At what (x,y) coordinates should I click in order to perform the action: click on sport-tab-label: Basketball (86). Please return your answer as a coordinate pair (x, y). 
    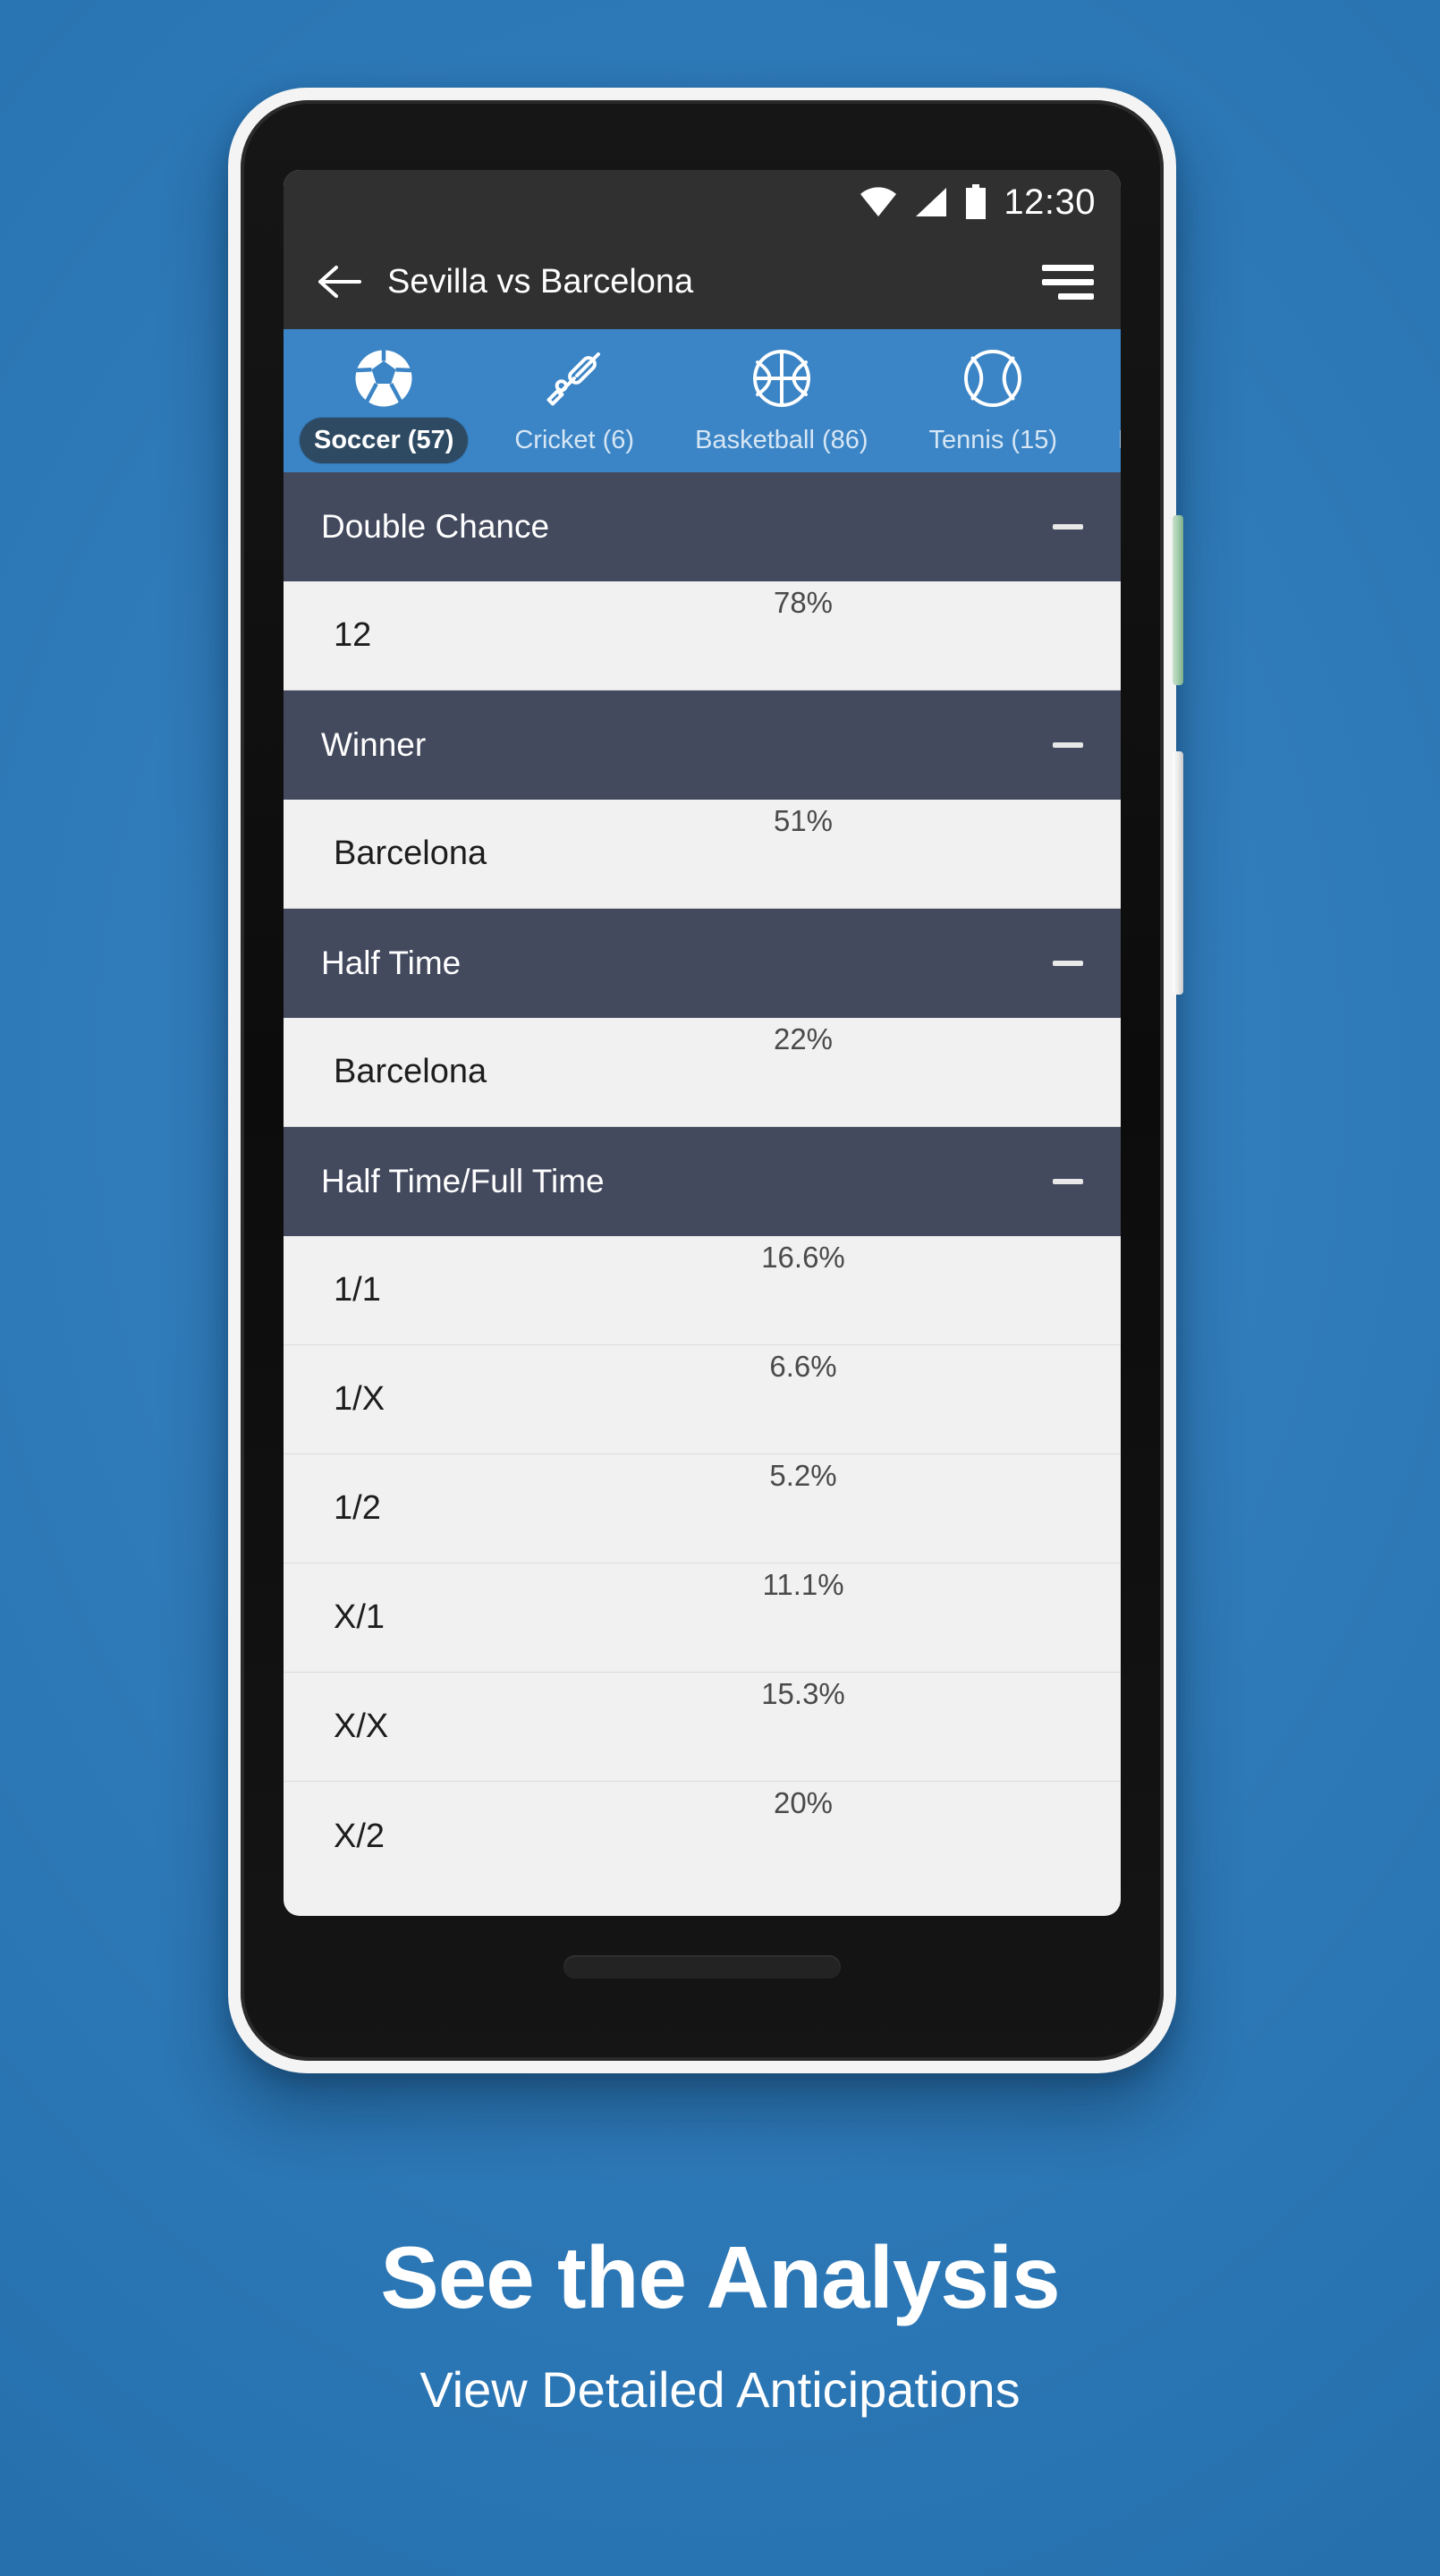
    Looking at the image, I should click on (782, 440).